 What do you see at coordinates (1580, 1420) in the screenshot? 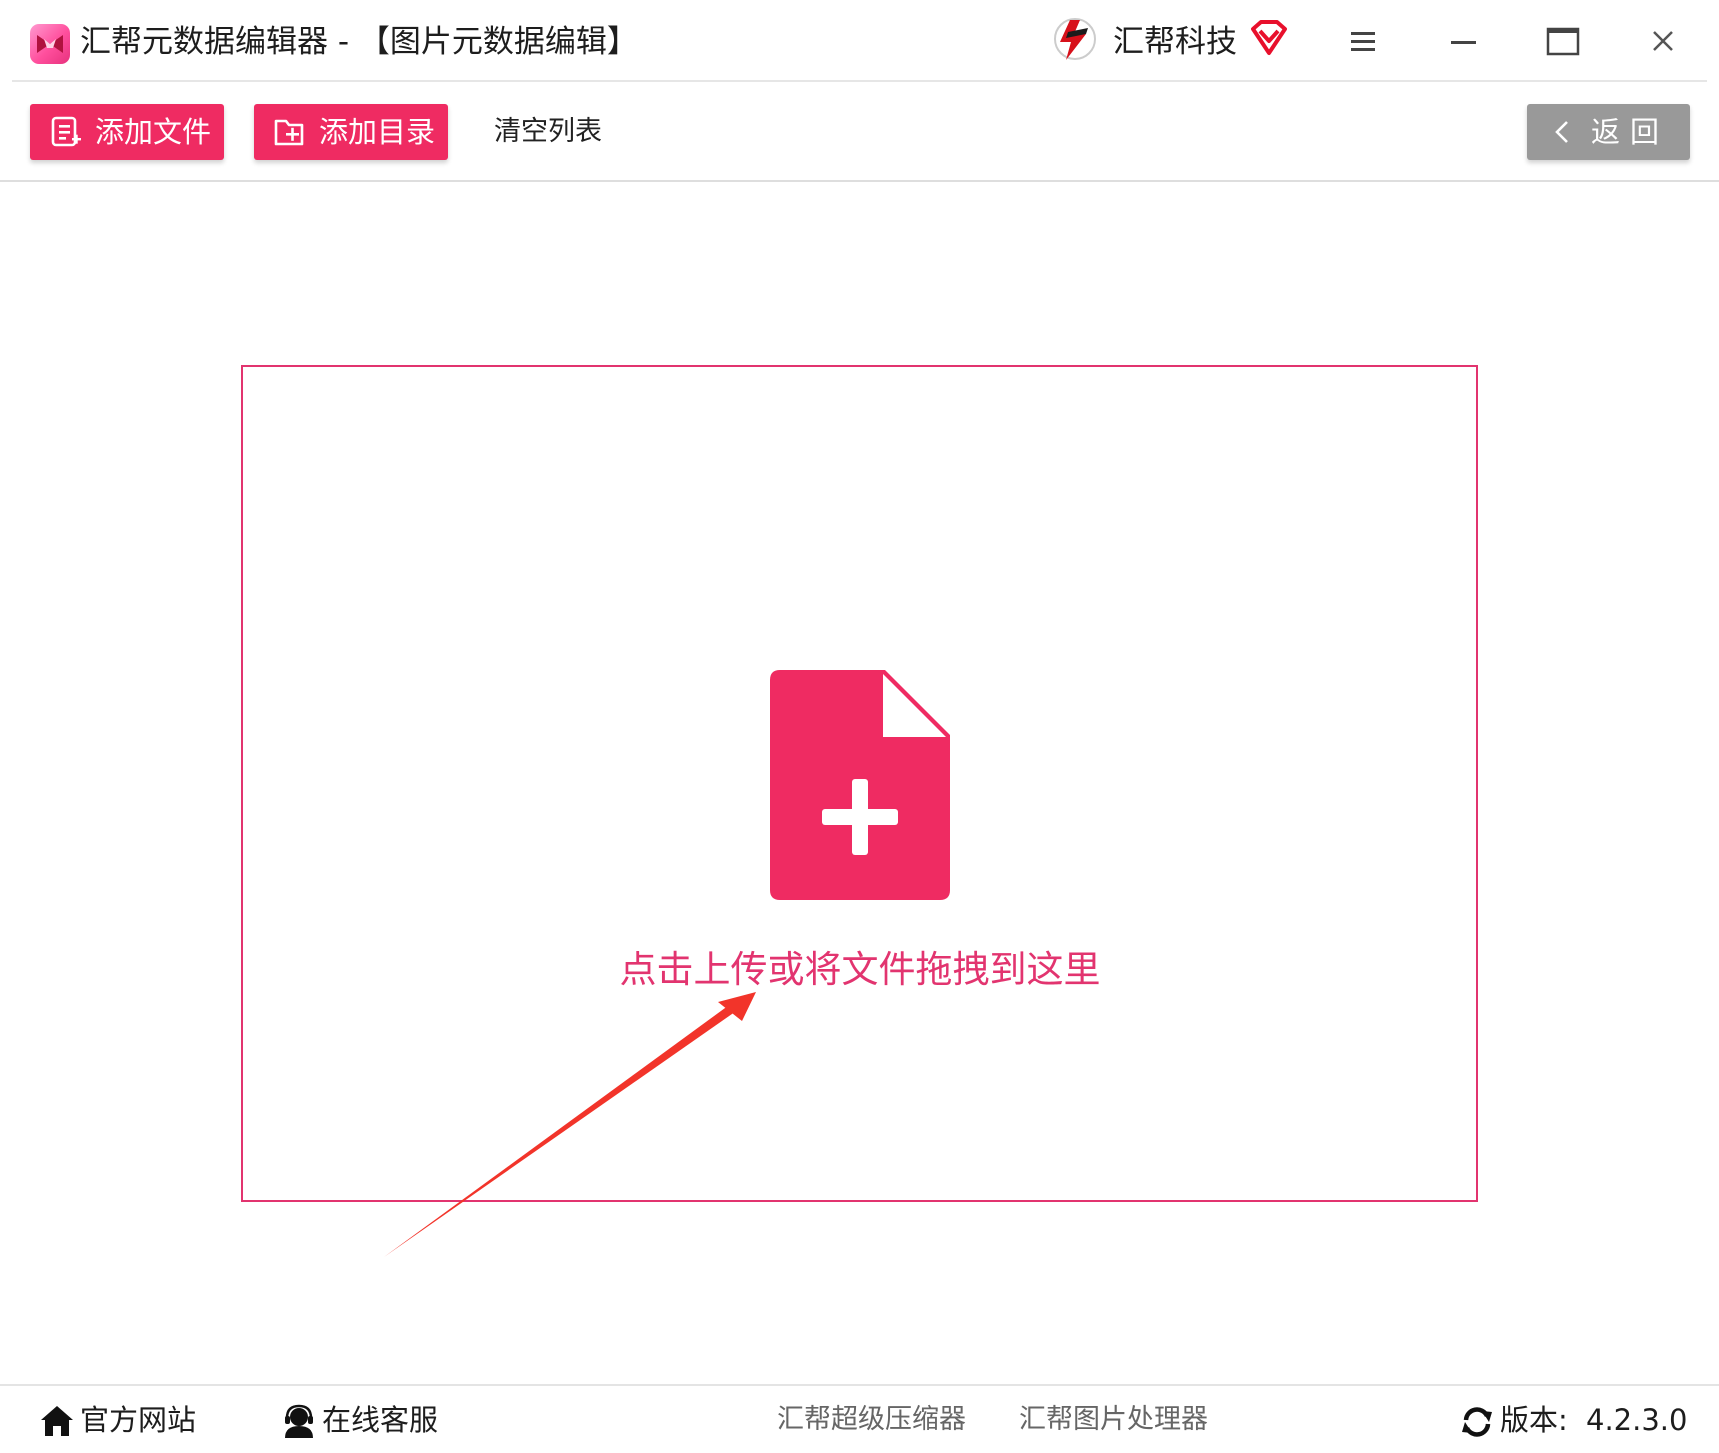
I see `version-info: 版本: 4.2.3.0` at bounding box center [1580, 1420].